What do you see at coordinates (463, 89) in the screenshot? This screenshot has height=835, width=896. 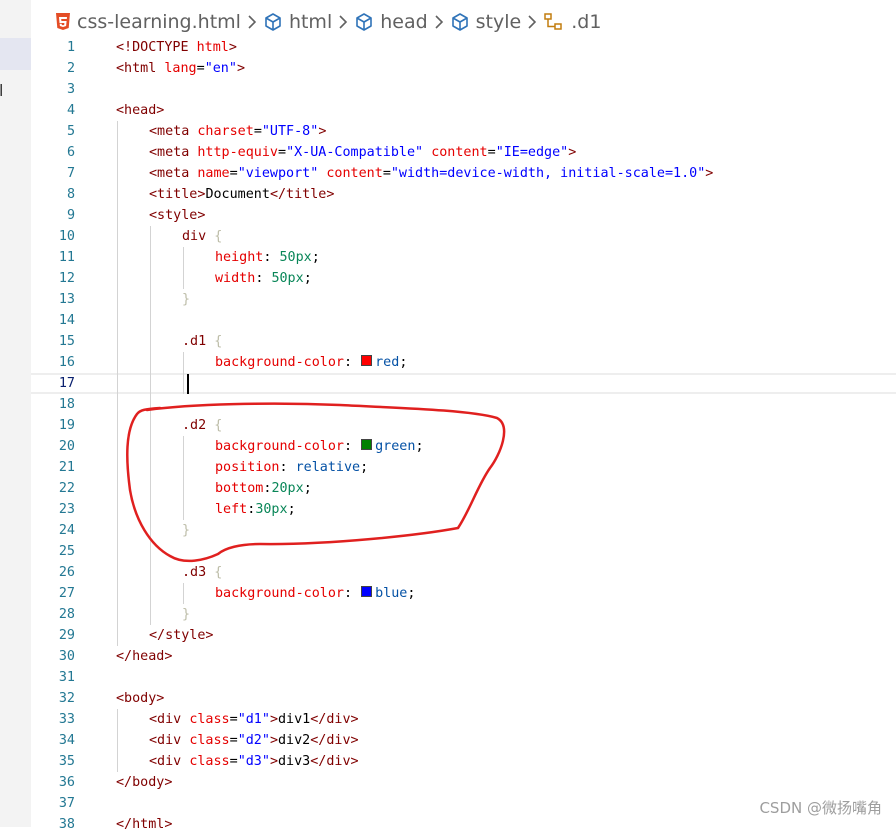 I see `code-line: 3` at bounding box center [463, 89].